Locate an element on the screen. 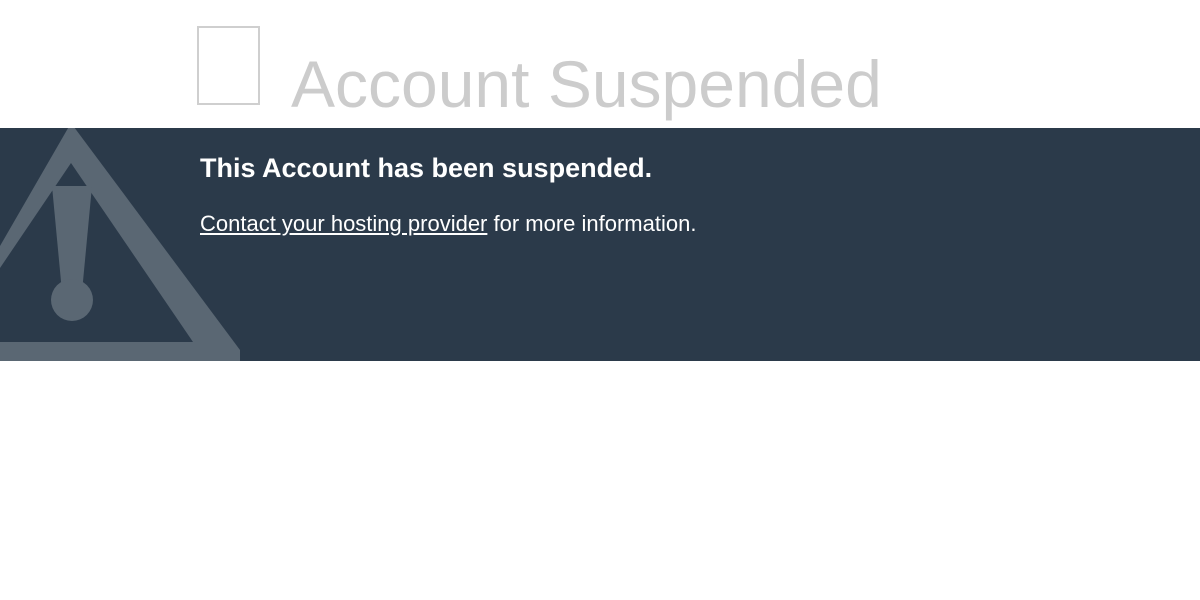  suspension-heading: This Account has been suspended. is located at coordinates (426, 168).